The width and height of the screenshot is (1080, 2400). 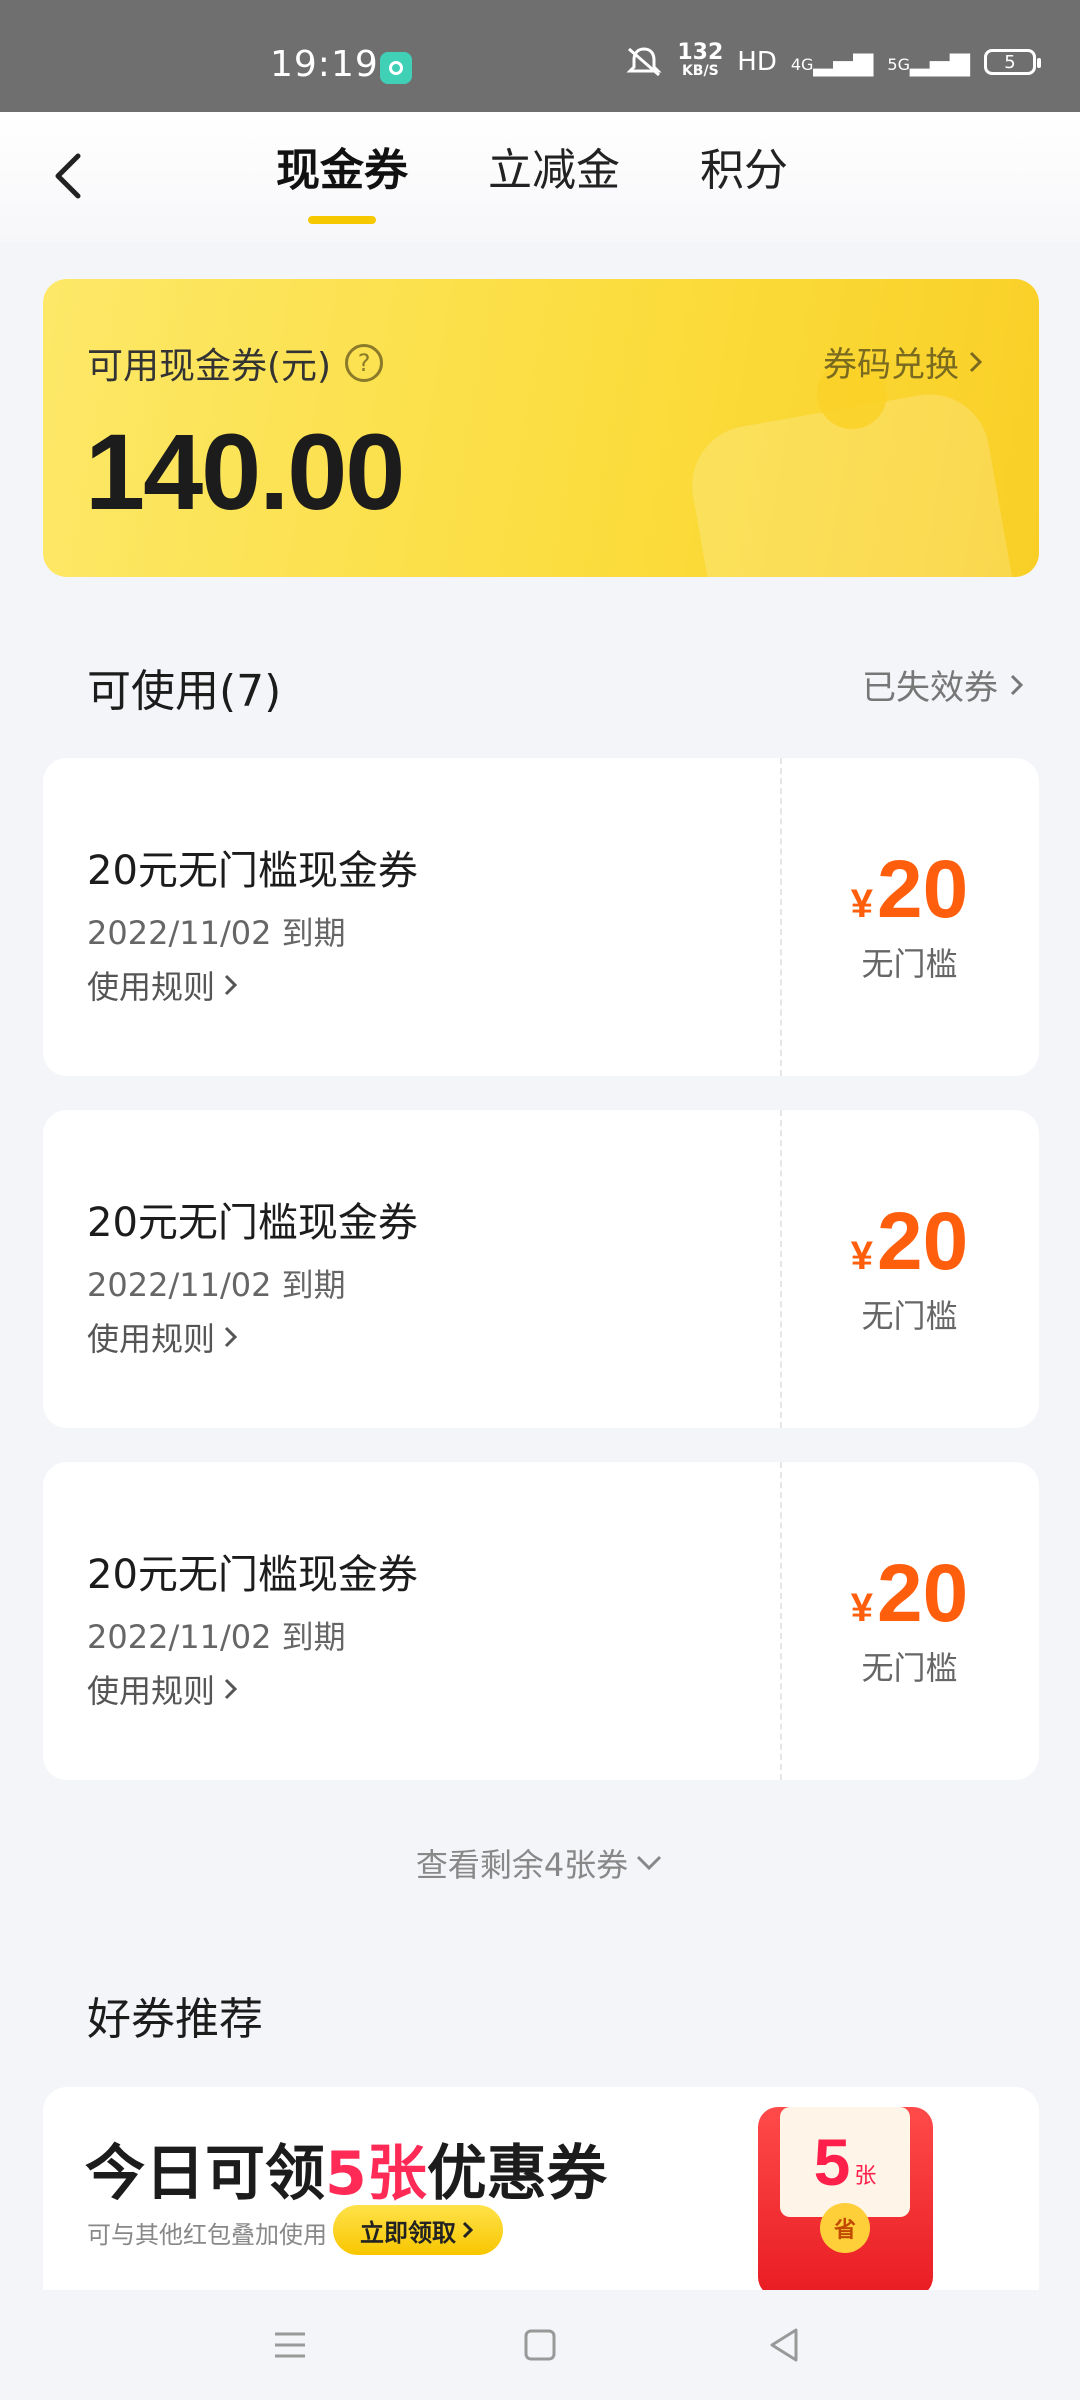 What do you see at coordinates (757, 62) in the screenshot?
I see `hd-label: HD` at bounding box center [757, 62].